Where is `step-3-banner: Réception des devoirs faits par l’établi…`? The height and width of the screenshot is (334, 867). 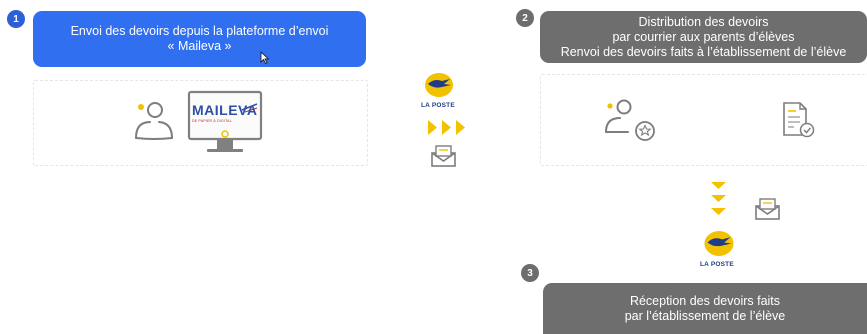 step-3-banner: Réception des devoirs faits par l’établi… is located at coordinates (705, 308).